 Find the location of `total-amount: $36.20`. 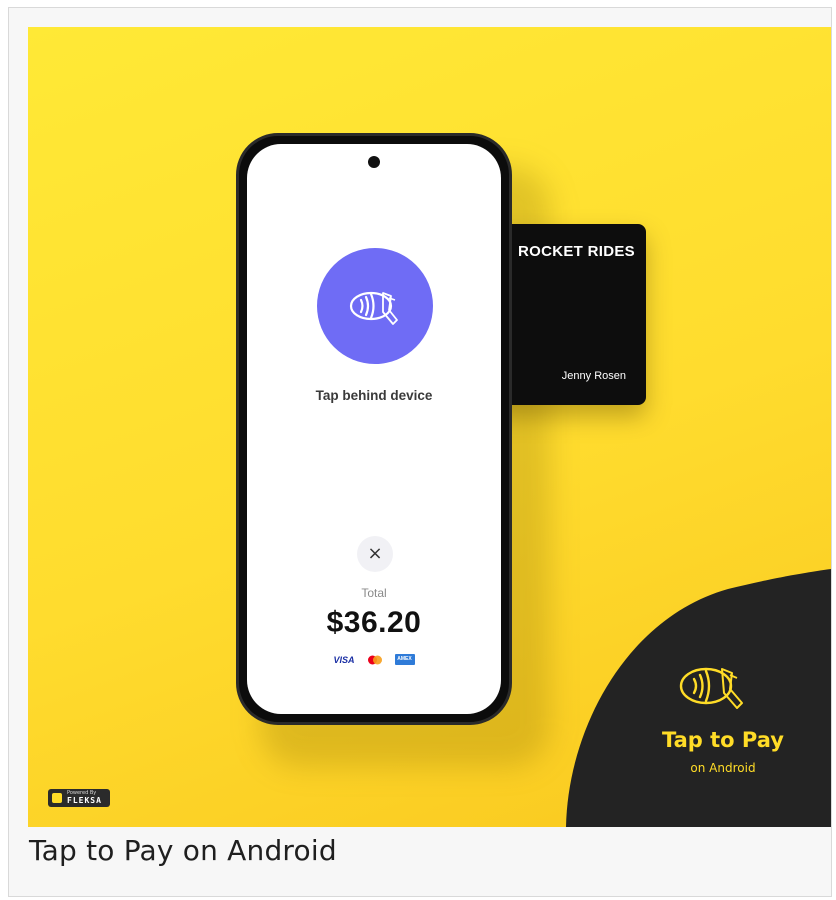

total-amount: $36.20 is located at coordinates (374, 622).